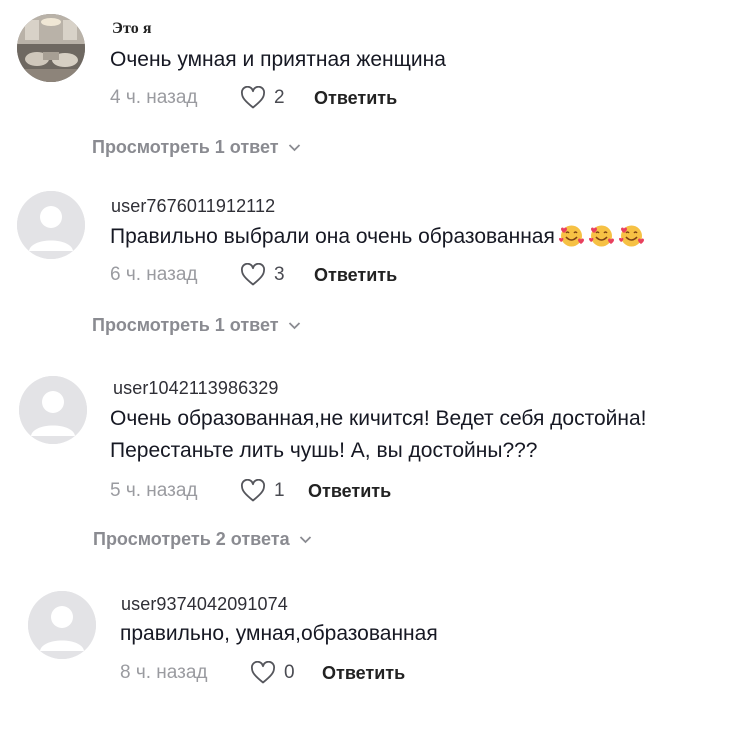 The height and width of the screenshot is (731, 732). Describe the element at coordinates (278, 59) in the screenshot. I see `comment-text: Очень умная и приятная женщина` at that location.